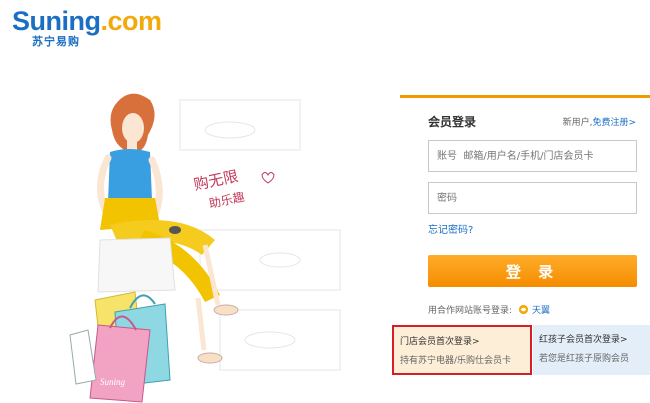 The height and width of the screenshot is (403, 650). Describe the element at coordinates (584, 359) in the screenshot. I see `redchild-member-desc: 若您是红孩子原购会员` at that location.